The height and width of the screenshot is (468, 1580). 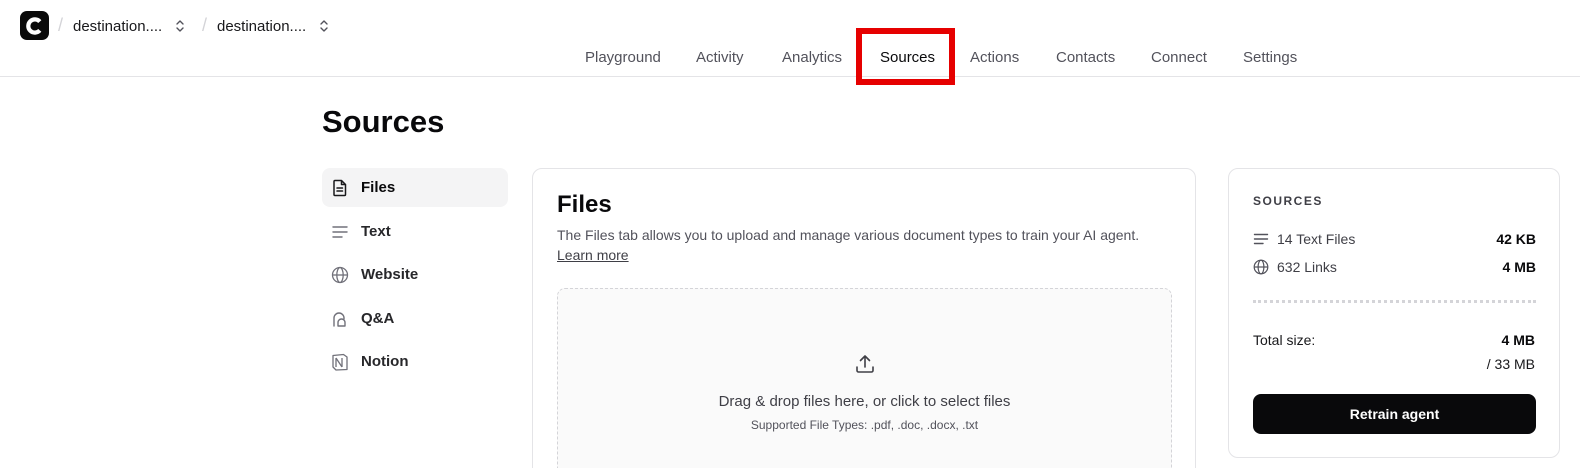 What do you see at coordinates (1307, 267) in the screenshot?
I see `summary-row-label: 632 Links` at bounding box center [1307, 267].